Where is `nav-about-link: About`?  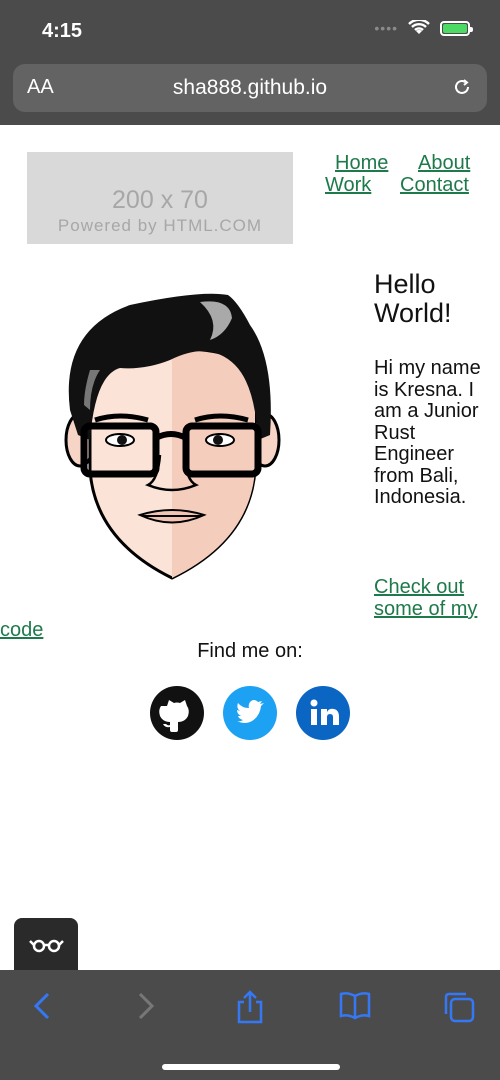
nav-about-link: About is located at coordinates (444, 163).